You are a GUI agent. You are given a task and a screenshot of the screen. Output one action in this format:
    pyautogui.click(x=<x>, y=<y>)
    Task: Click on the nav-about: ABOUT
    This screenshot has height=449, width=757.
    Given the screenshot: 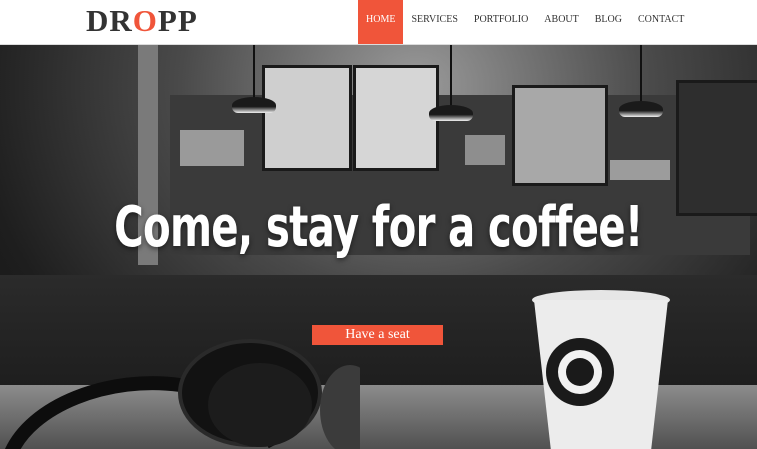 What is the action you would take?
    pyautogui.click(x=561, y=22)
    